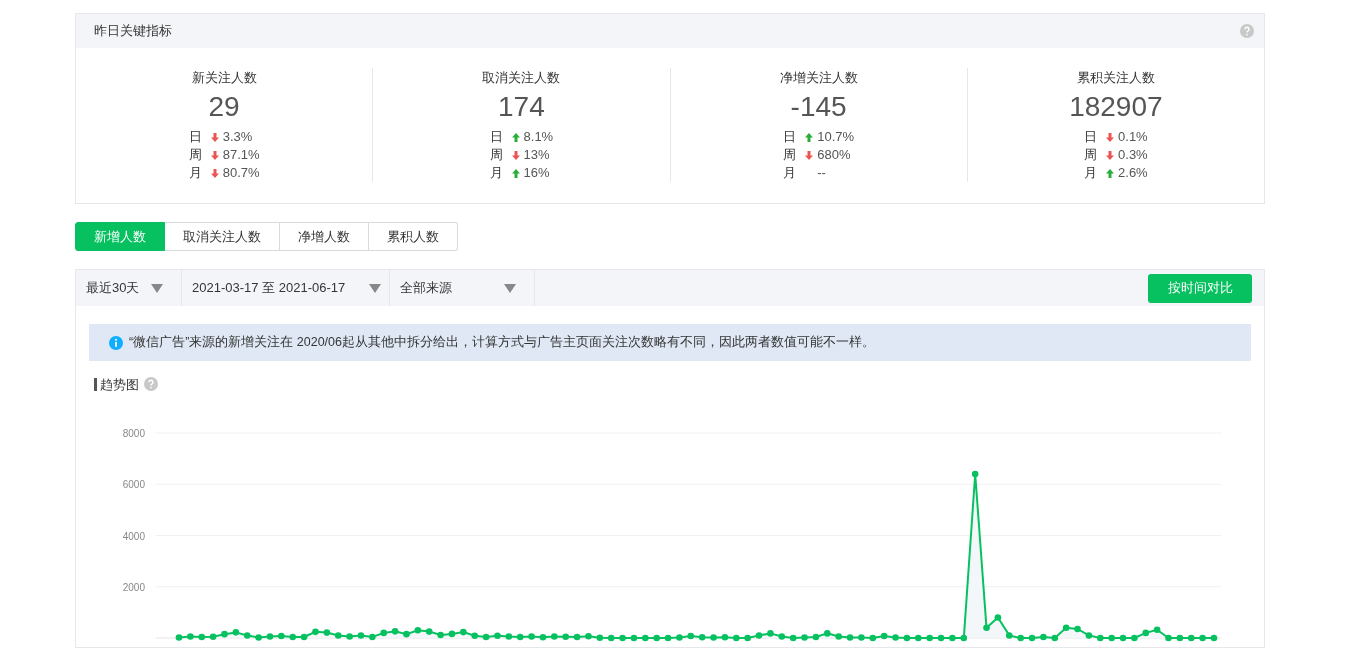 The image size is (1349, 660). What do you see at coordinates (836, 137) in the screenshot?
I see `change-value: 10.7%` at bounding box center [836, 137].